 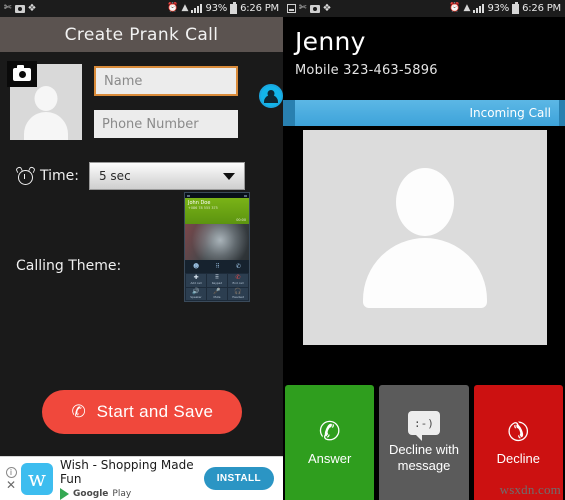 I want to click on screenshot-icon, so click(x=291, y=8).